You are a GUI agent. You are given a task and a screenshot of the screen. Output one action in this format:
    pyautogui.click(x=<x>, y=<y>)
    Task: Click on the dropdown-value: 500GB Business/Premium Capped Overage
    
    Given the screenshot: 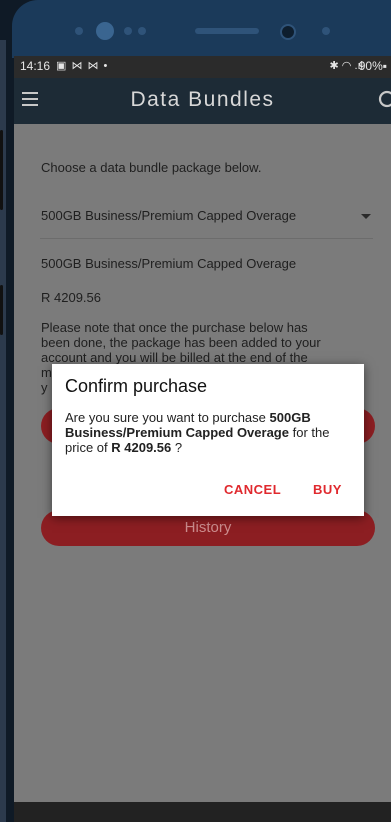 What is the action you would take?
    pyautogui.click(x=169, y=215)
    